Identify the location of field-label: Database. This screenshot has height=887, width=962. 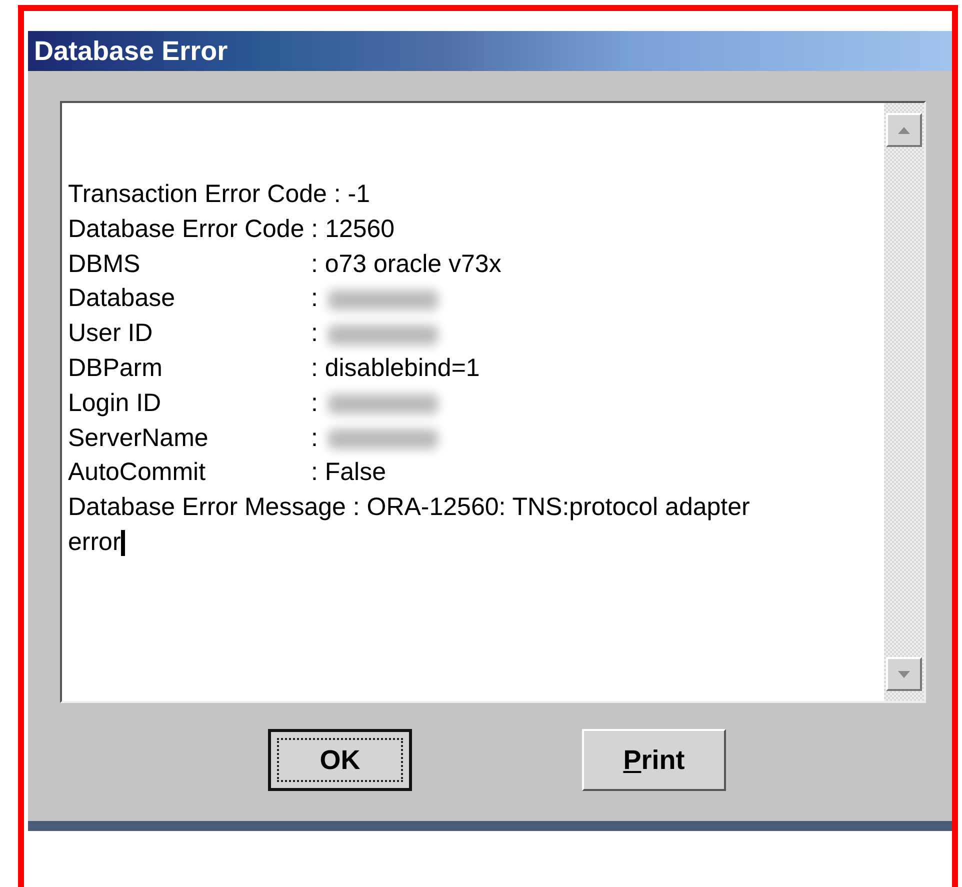
(122, 298).